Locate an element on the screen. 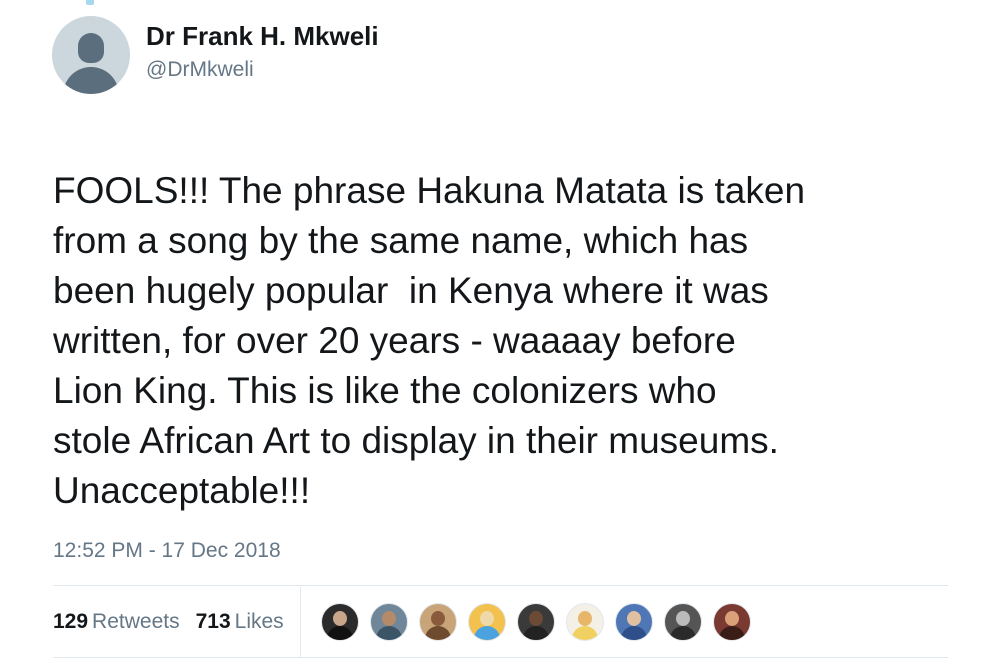  likes-stat: 713 Likes is located at coordinates (240, 622).